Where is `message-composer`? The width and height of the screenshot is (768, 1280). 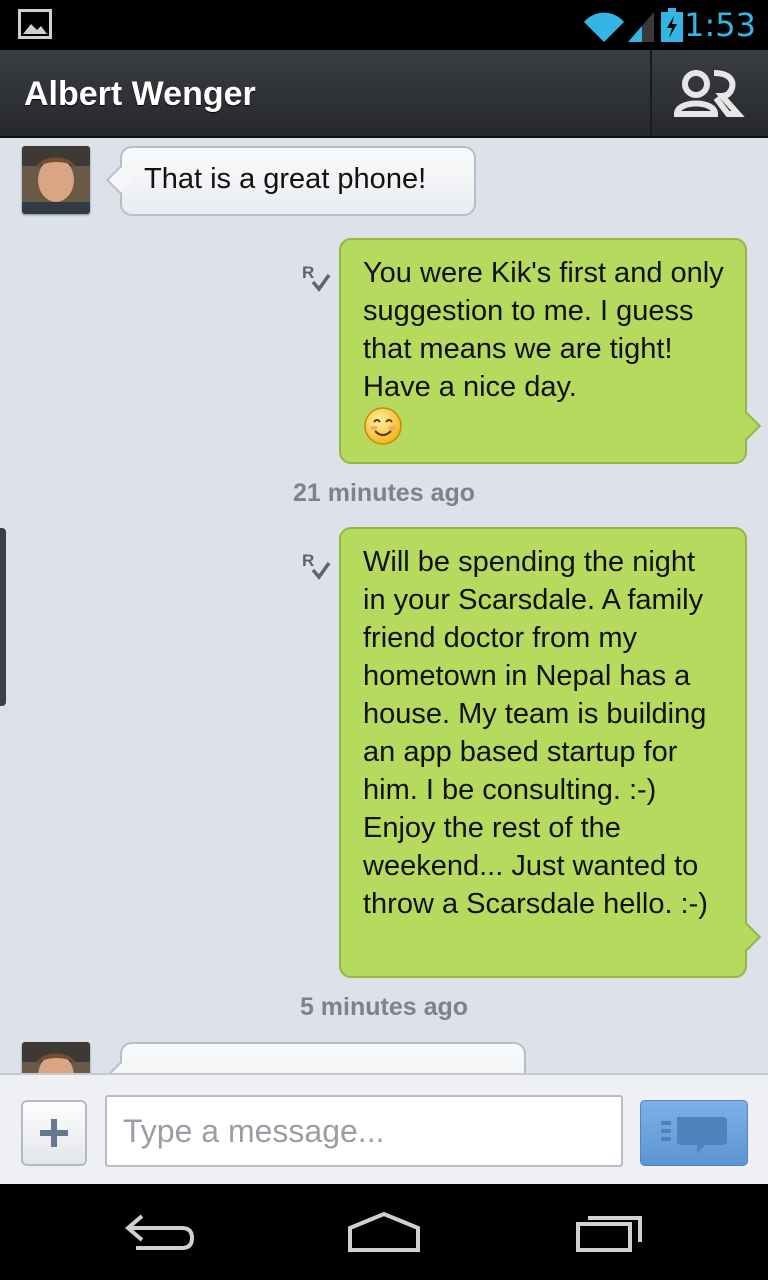
message-composer is located at coordinates (384, 1128).